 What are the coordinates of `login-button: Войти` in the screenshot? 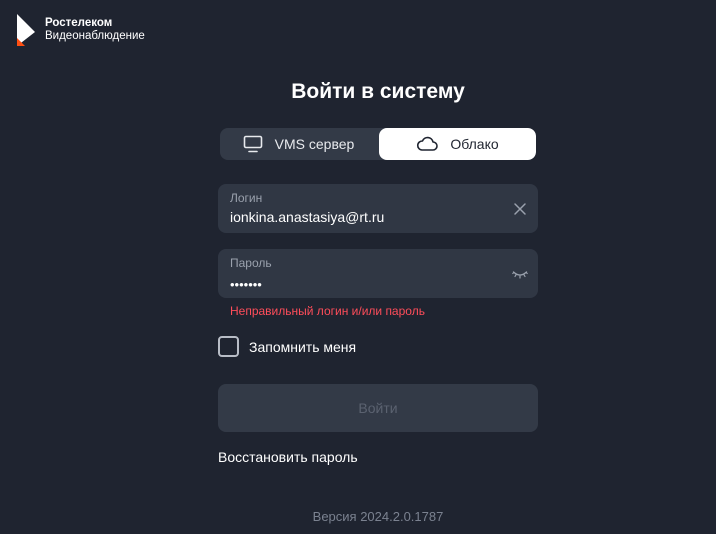 It's located at (378, 408).